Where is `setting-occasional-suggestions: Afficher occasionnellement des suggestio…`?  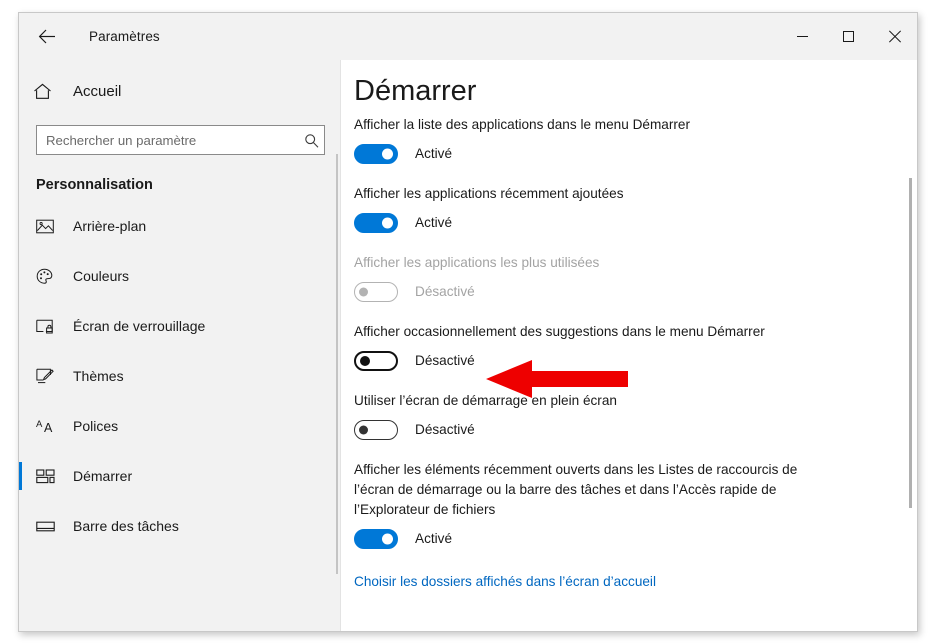 setting-occasional-suggestions: Afficher occasionnellement des suggestio… is located at coordinates (605, 346).